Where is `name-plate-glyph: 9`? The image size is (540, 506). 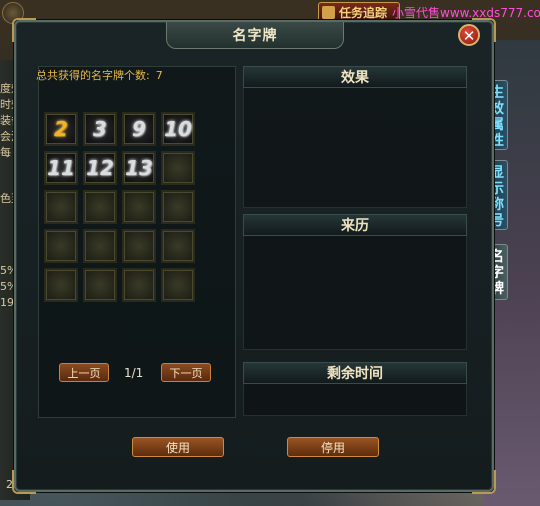
name-plate-glyph: 9 is located at coordinates (139, 129).